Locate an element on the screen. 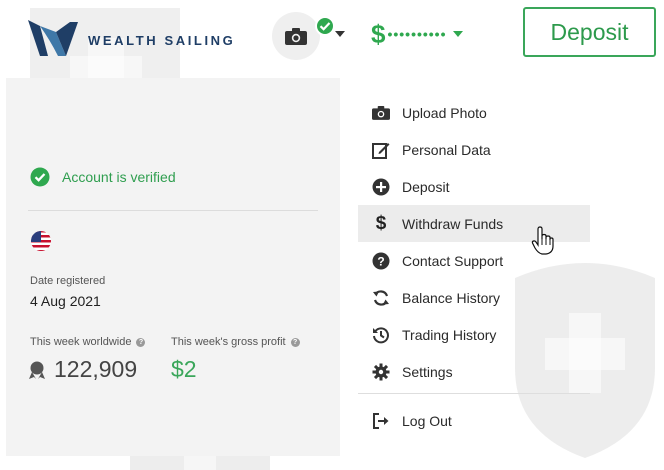  week-worldwide-value: 122,909 is located at coordinates (96, 369).